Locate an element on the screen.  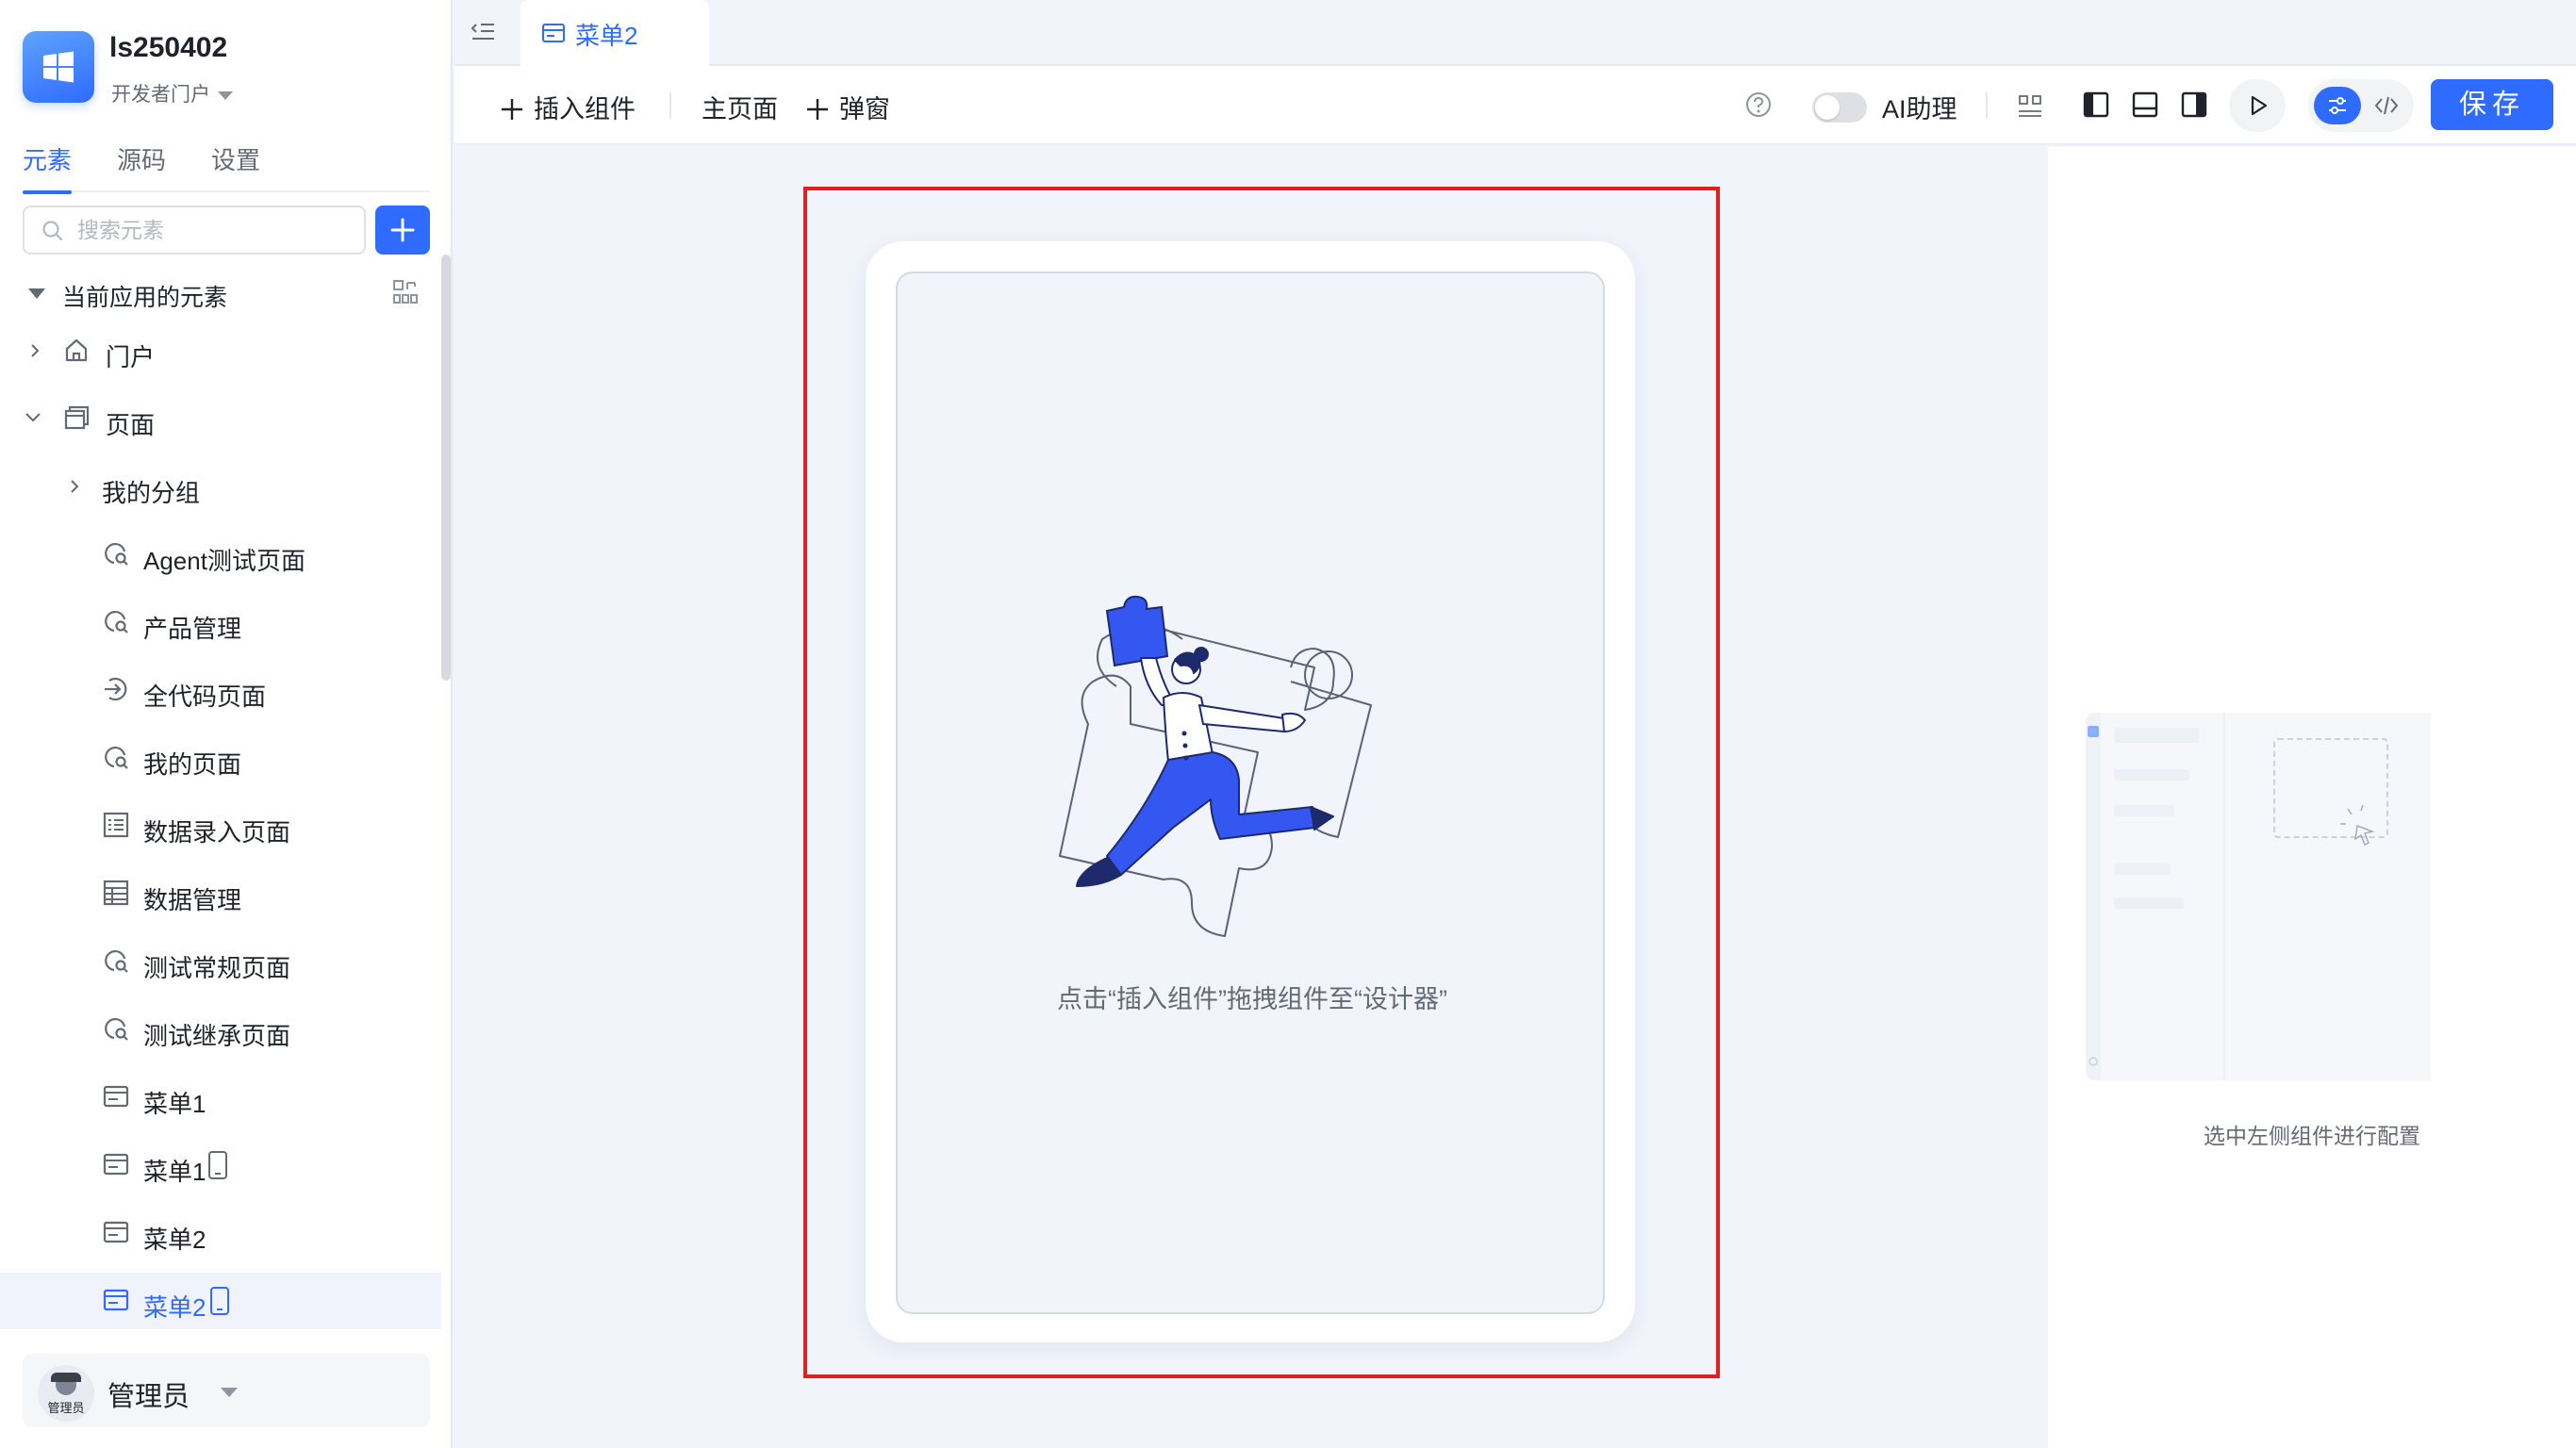
triangle-down-icon is located at coordinates (36, 293).